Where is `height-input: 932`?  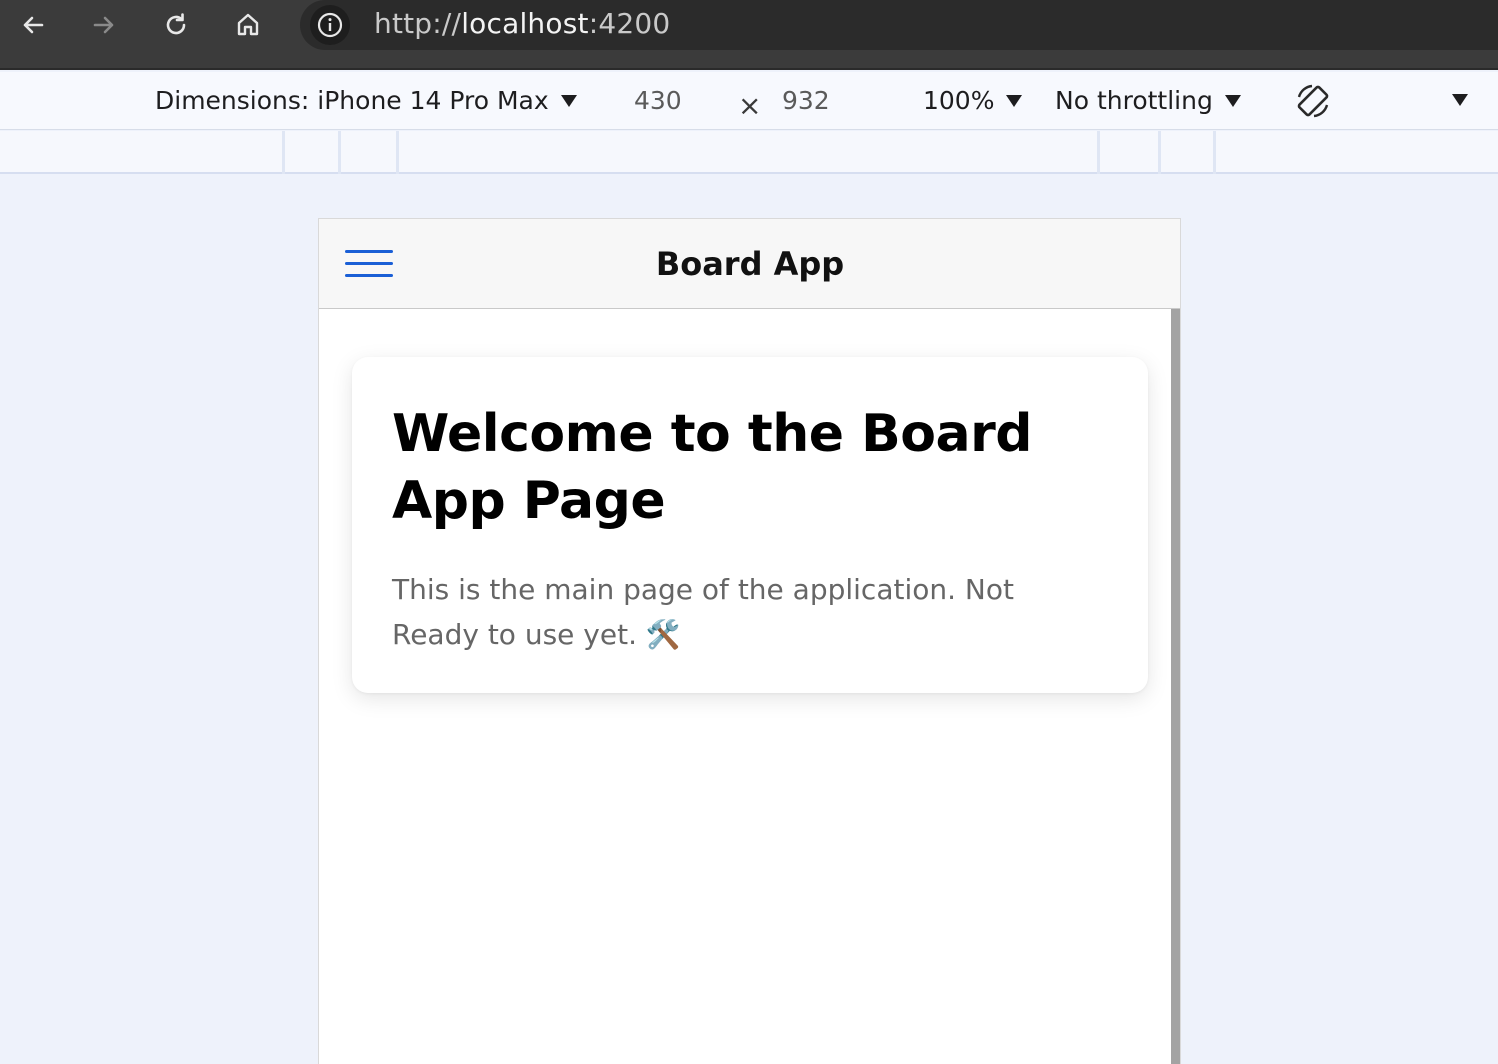 height-input: 932 is located at coordinates (806, 100).